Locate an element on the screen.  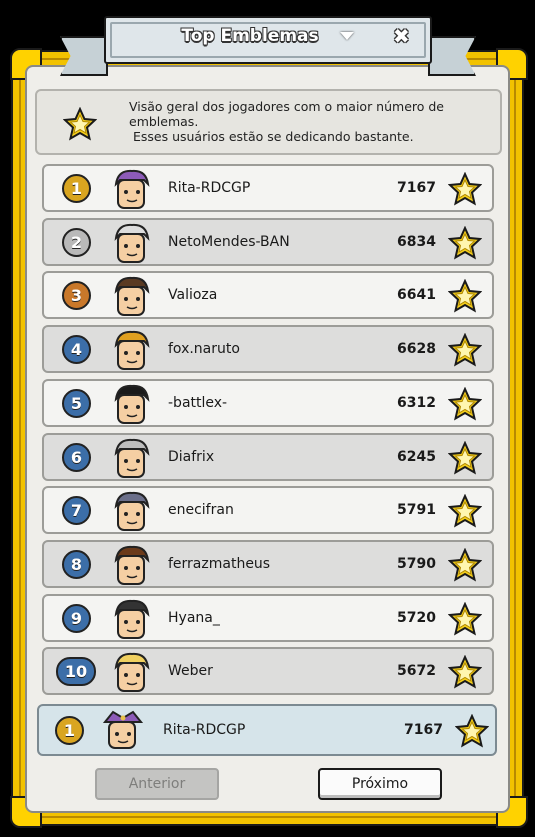
close-icon: ✖ is located at coordinates (401, 36).